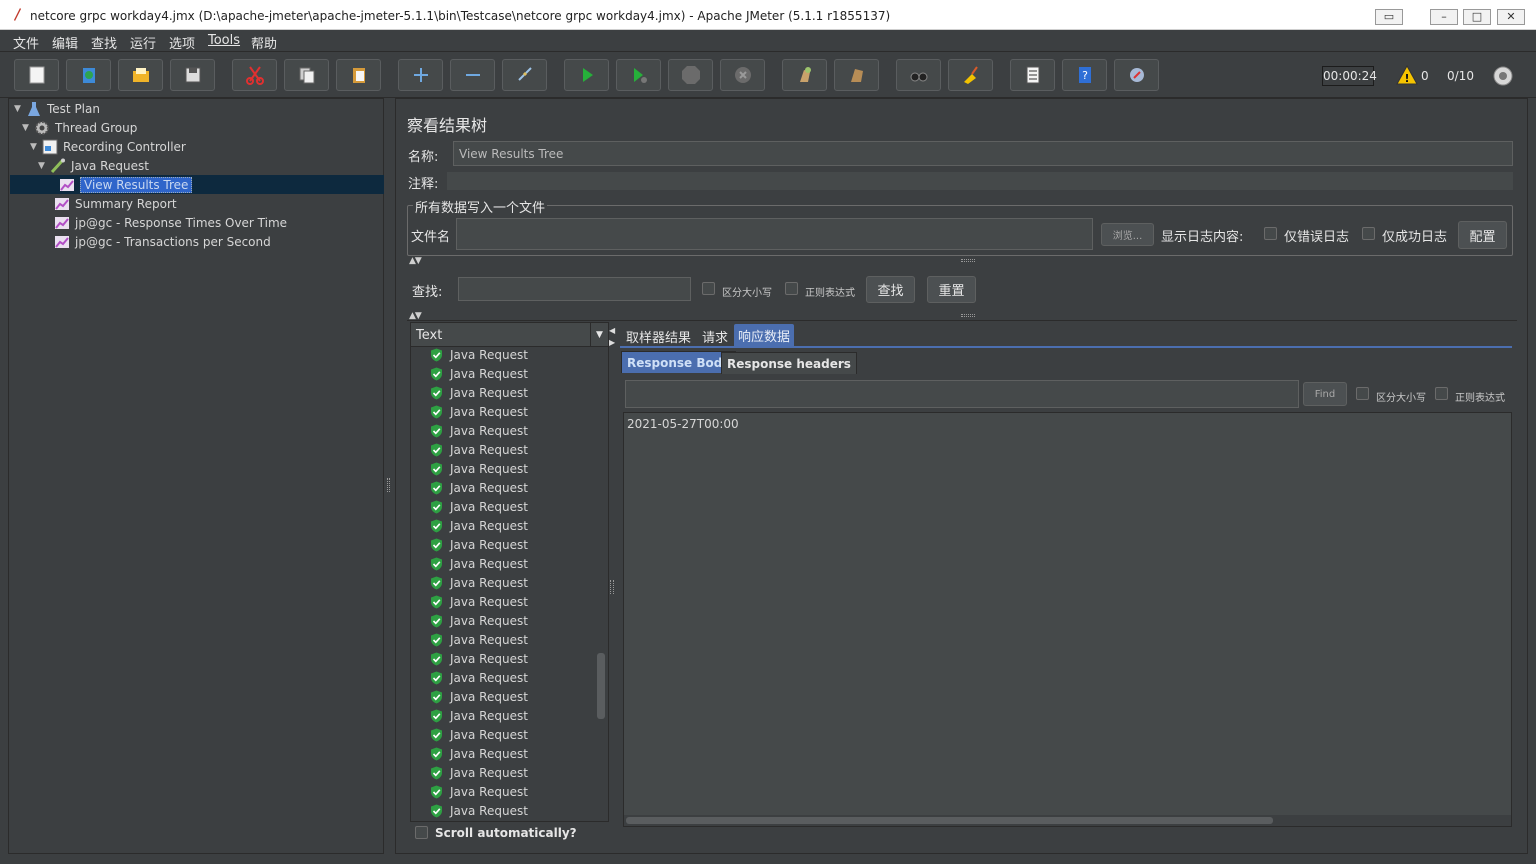  Describe the element at coordinates (140, 75) in the screenshot. I see `open-button` at that location.